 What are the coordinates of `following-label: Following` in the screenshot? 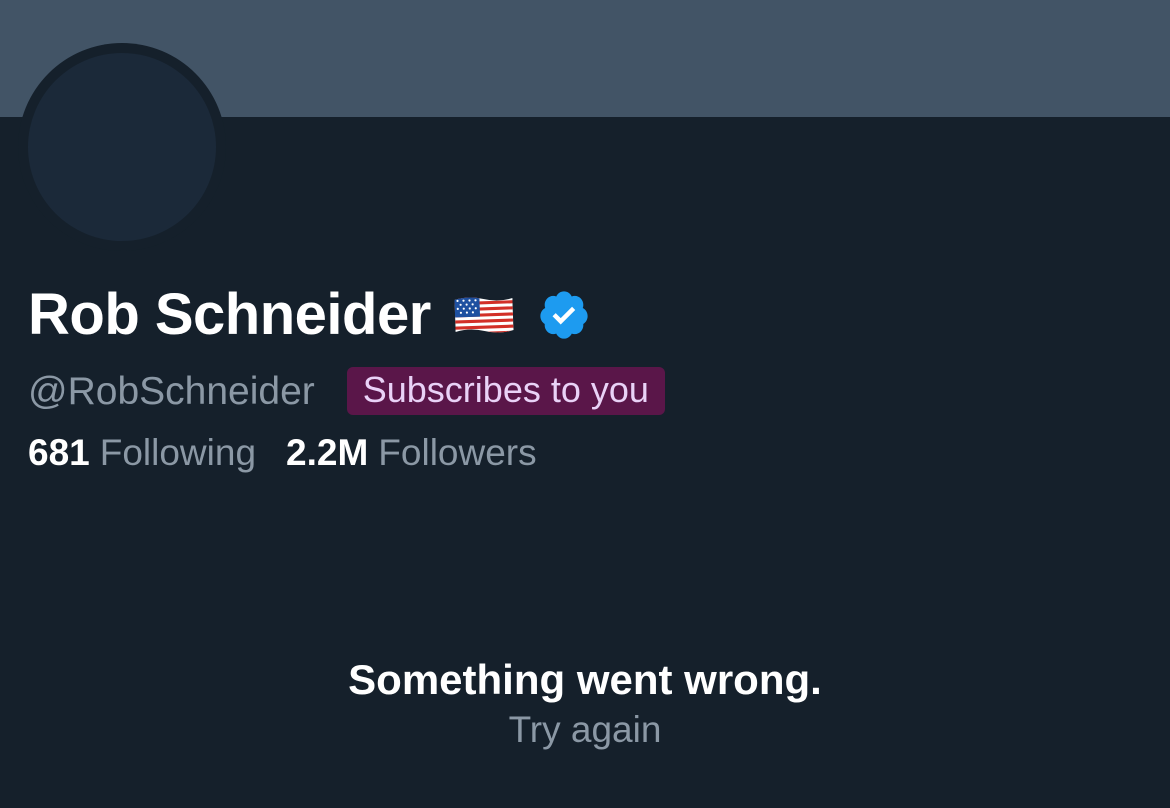 It's located at (178, 452).